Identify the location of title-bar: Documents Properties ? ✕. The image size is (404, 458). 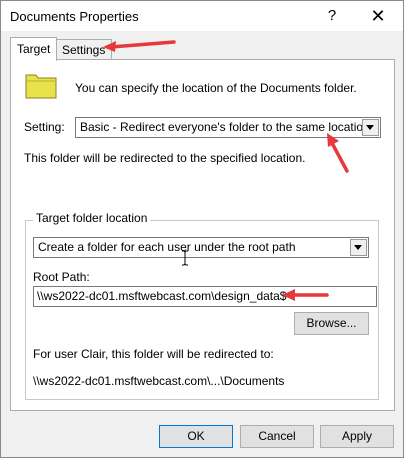
(202, 16).